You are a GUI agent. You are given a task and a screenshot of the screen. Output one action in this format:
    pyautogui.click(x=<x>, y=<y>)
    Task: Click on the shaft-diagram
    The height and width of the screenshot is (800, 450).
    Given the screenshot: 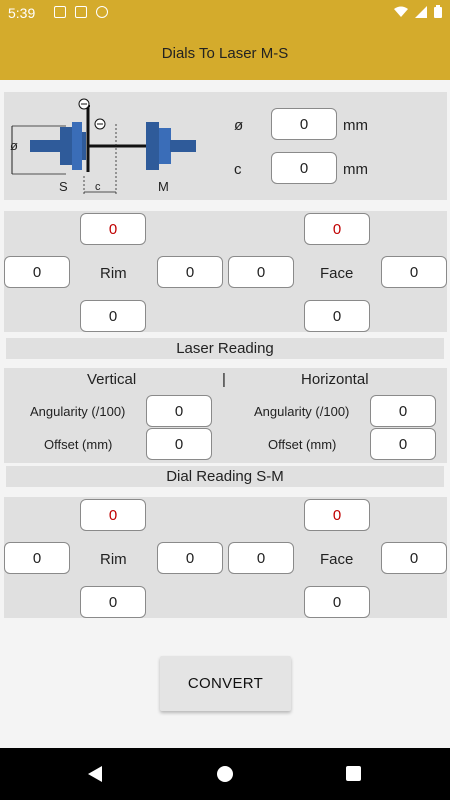 What is the action you would take?
    pyautogui.click(x=103, y=146)
    